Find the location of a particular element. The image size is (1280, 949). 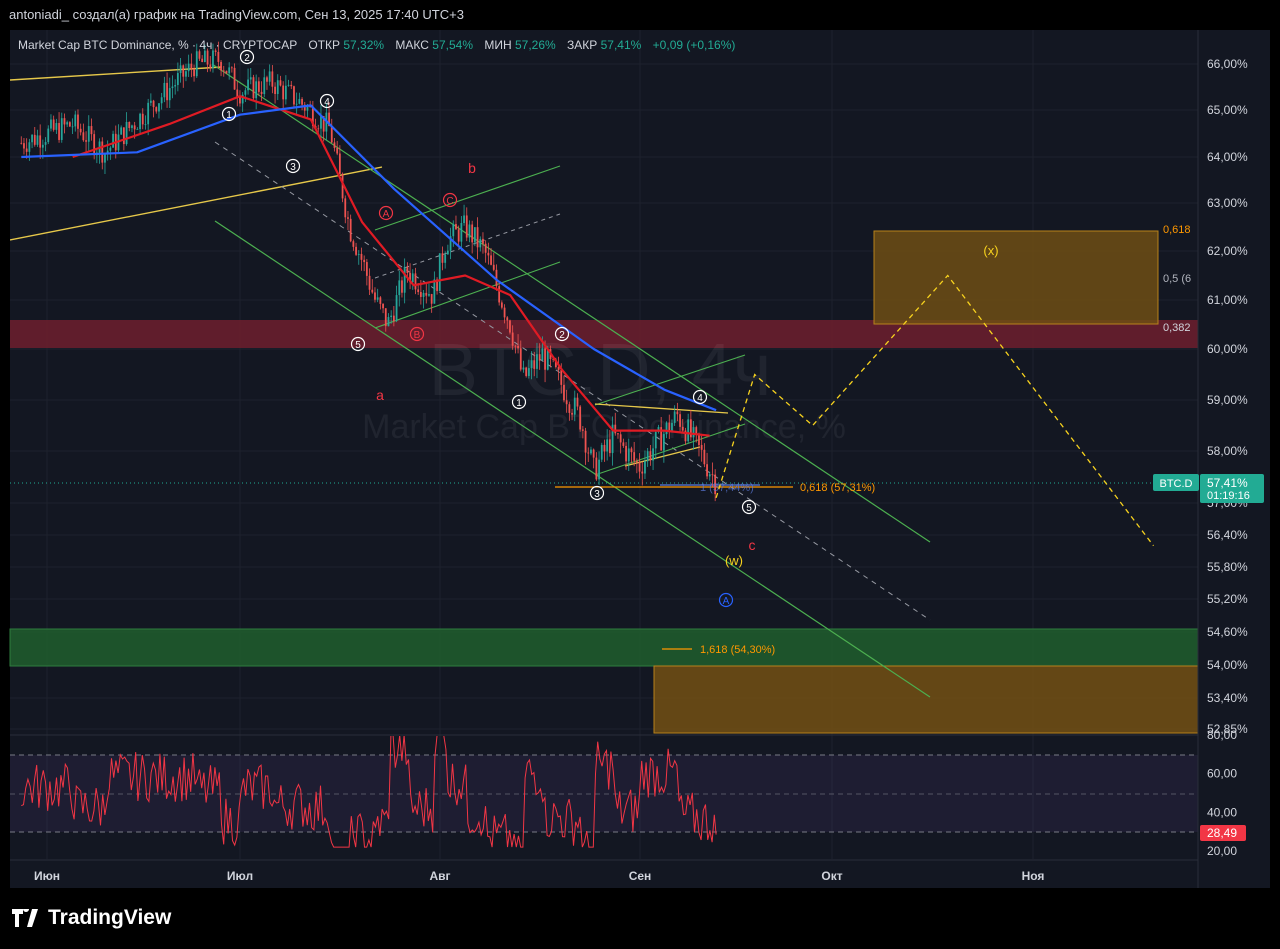

price-axis-label: 64,00% is located at coordinates (1227, 157).